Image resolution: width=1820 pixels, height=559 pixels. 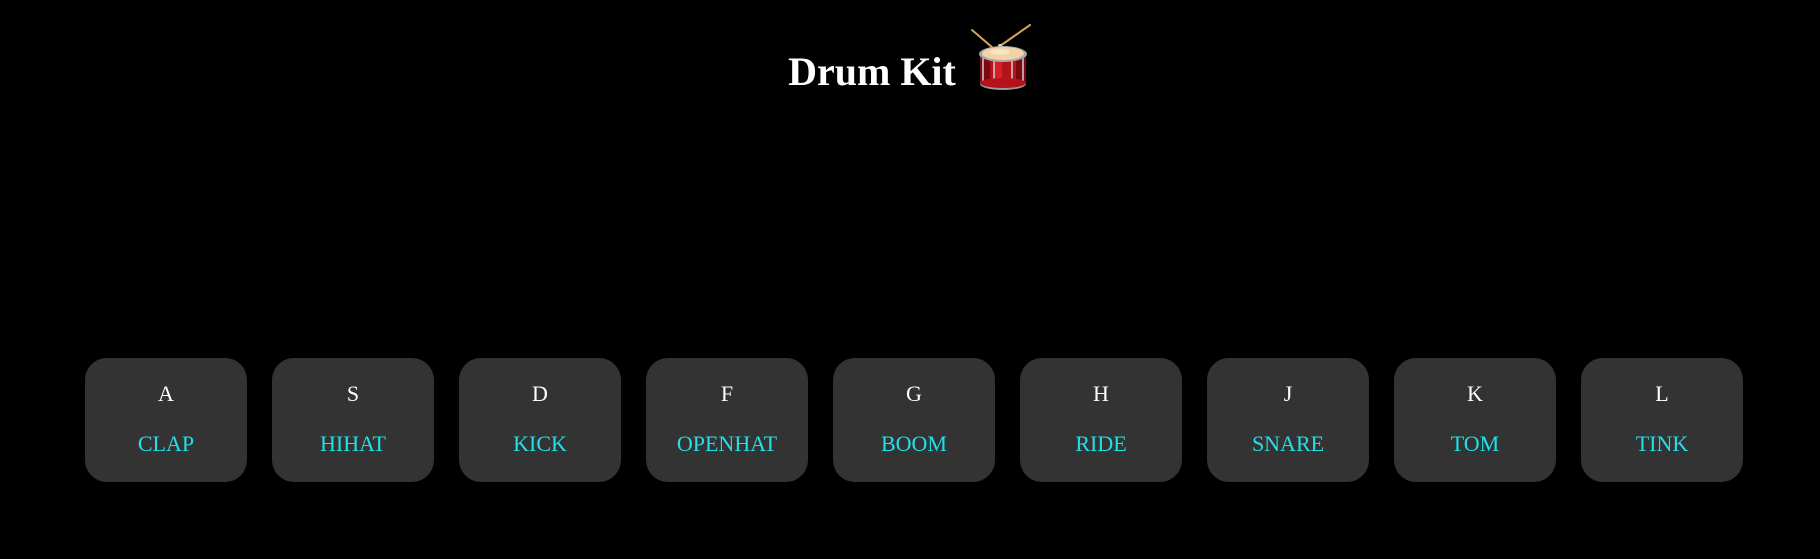 I want to click on key-letter: F, so click(x=727, y=393).